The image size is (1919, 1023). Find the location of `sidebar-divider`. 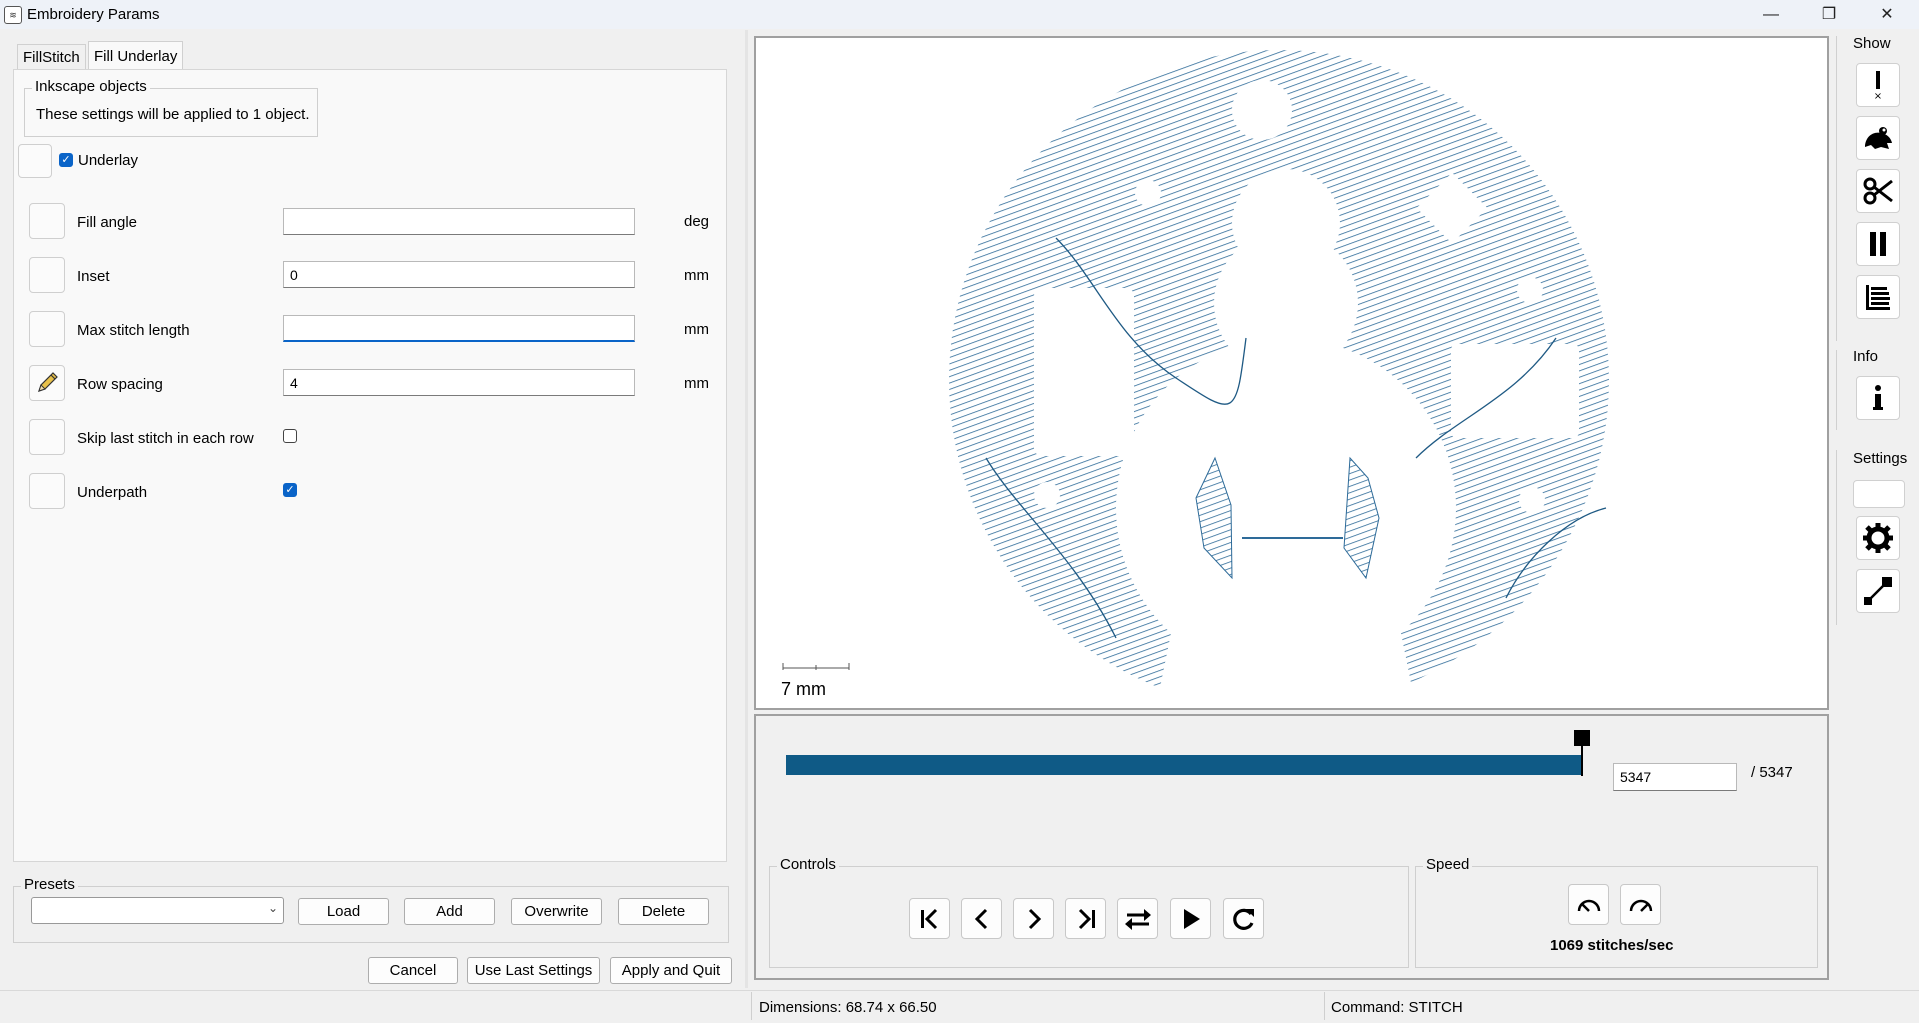

sidebar-divider is located at coordinates (1836, 188).